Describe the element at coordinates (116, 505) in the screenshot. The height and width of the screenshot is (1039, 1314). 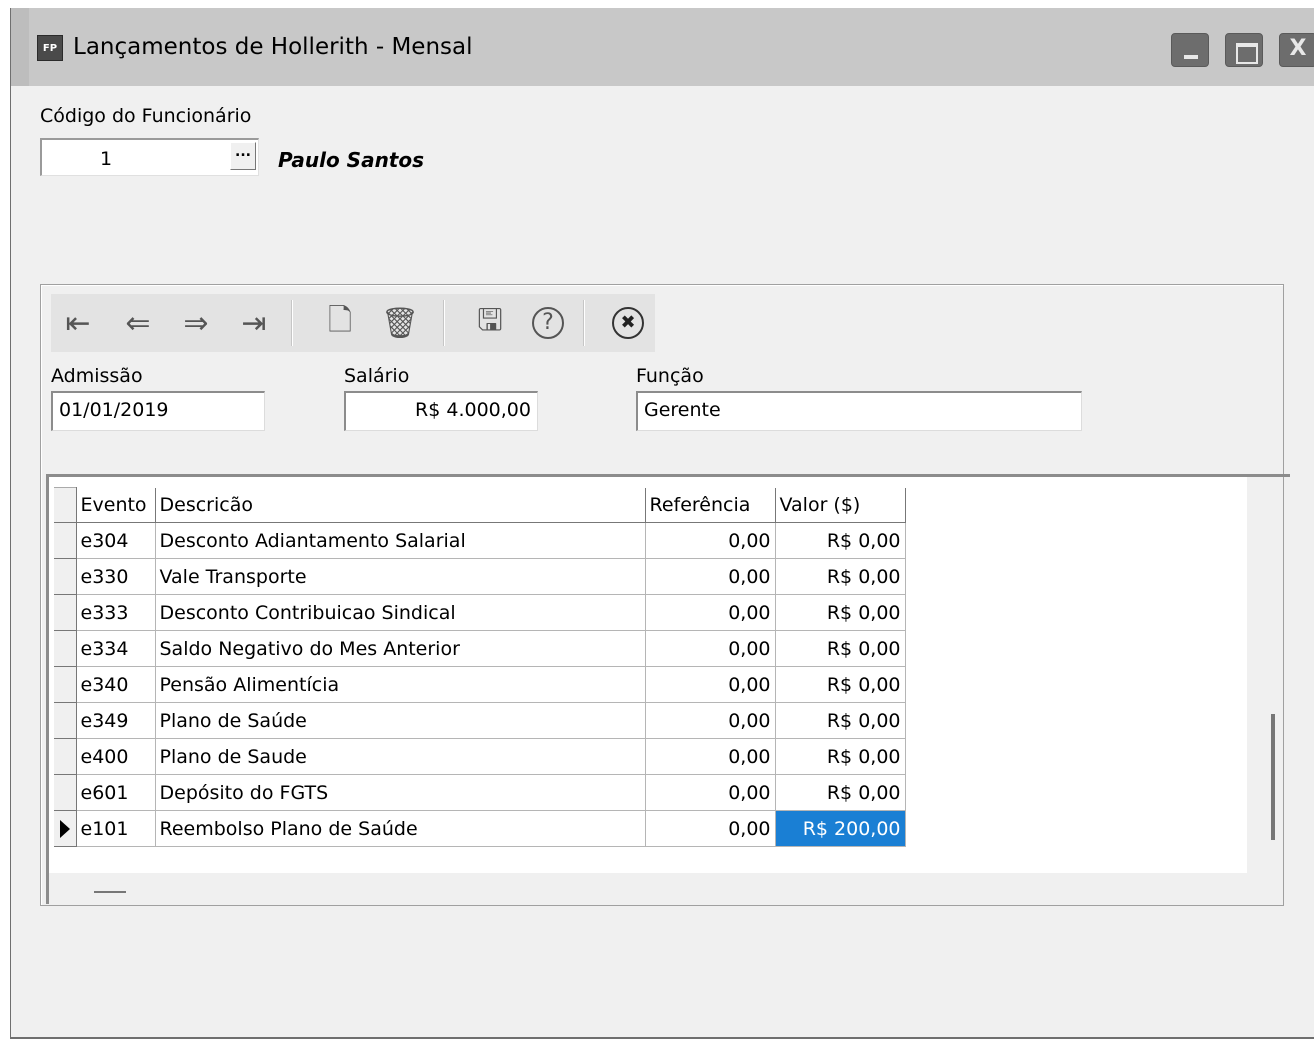
I see `column-header-evento: Evento` at that location.